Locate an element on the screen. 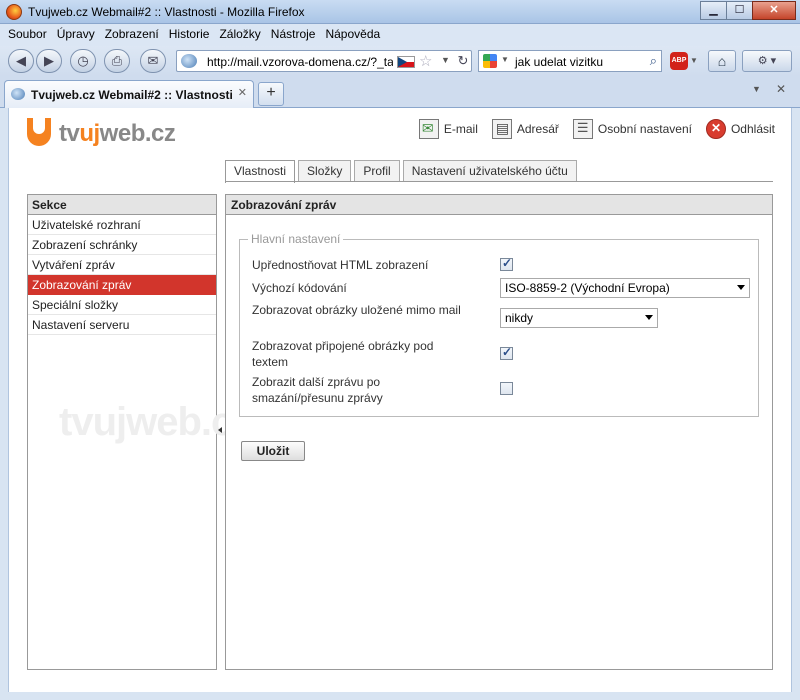 The image size is (800, 700). window-controls: ▁ ☐ ✕ is located at coordinates (748, 10).